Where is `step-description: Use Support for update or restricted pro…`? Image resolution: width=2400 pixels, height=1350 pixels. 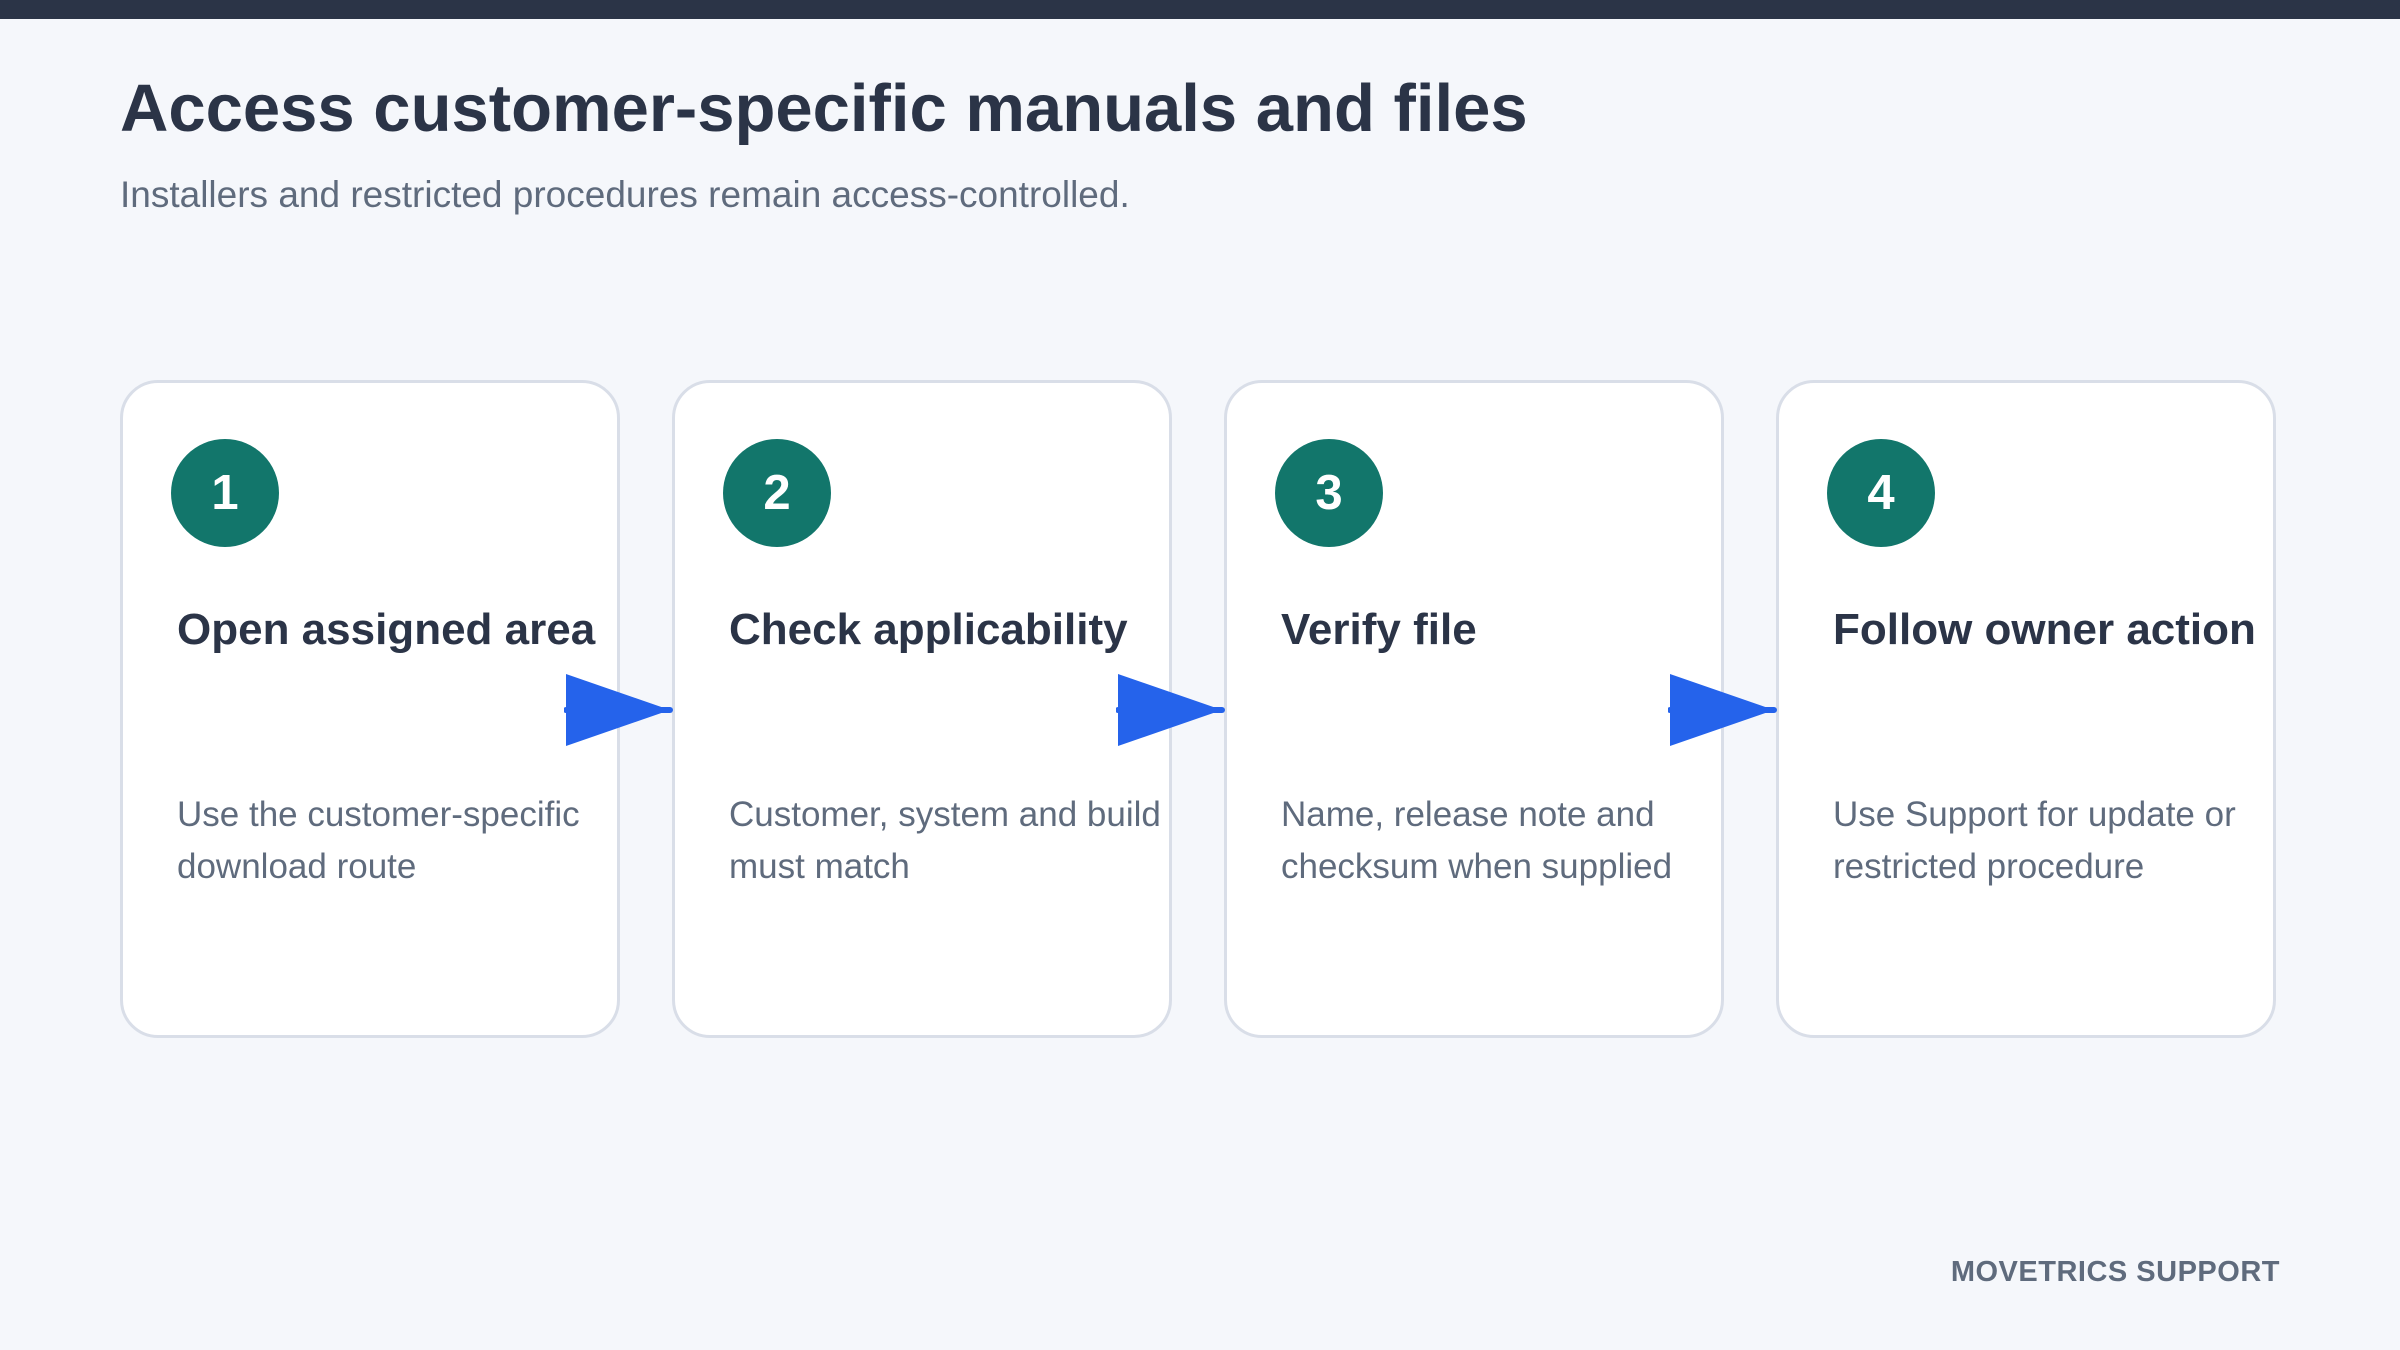
step-description: Use Support for update or restricted pro… is located at coordinates (2034, 840).